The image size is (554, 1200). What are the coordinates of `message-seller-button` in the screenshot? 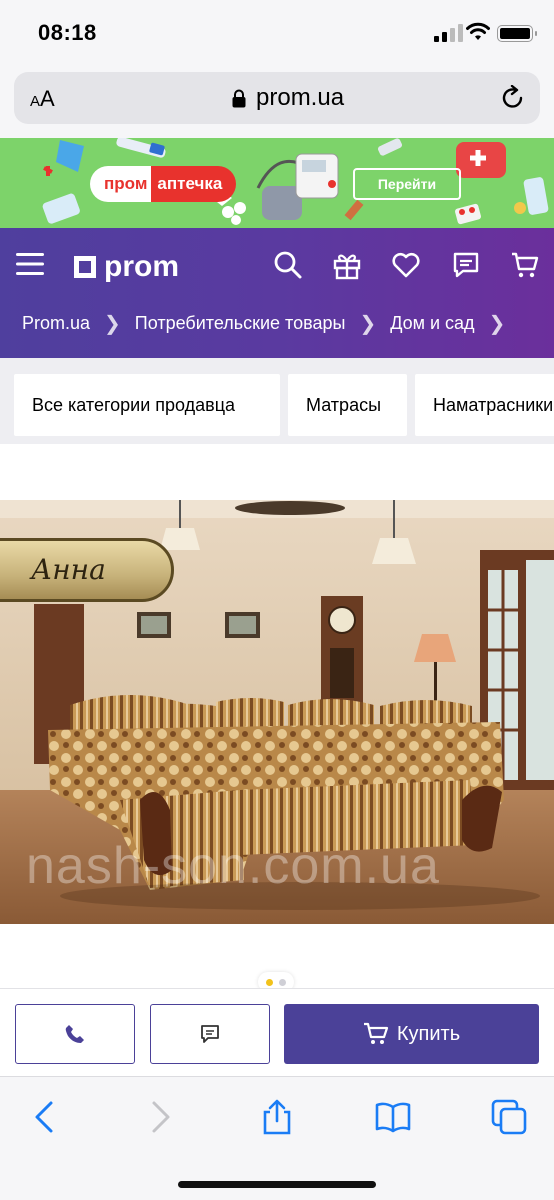 It's located at (210, 1034).